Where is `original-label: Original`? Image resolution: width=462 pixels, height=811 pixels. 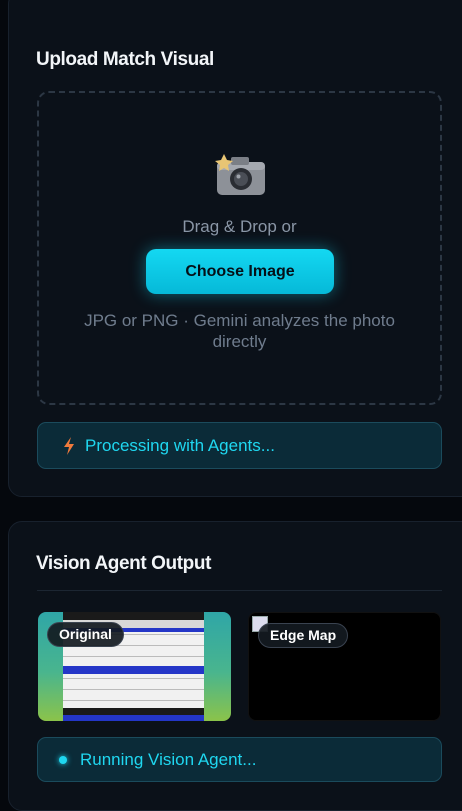
original-label: Original is located at coordinates (85, 634).